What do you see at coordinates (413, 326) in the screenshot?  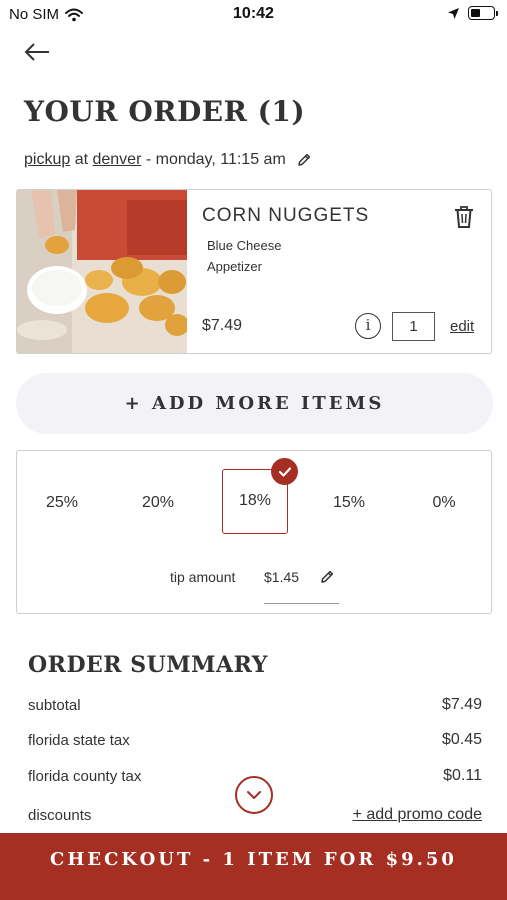 I see `quantity-input: 1` at bounding box center [413, 326].